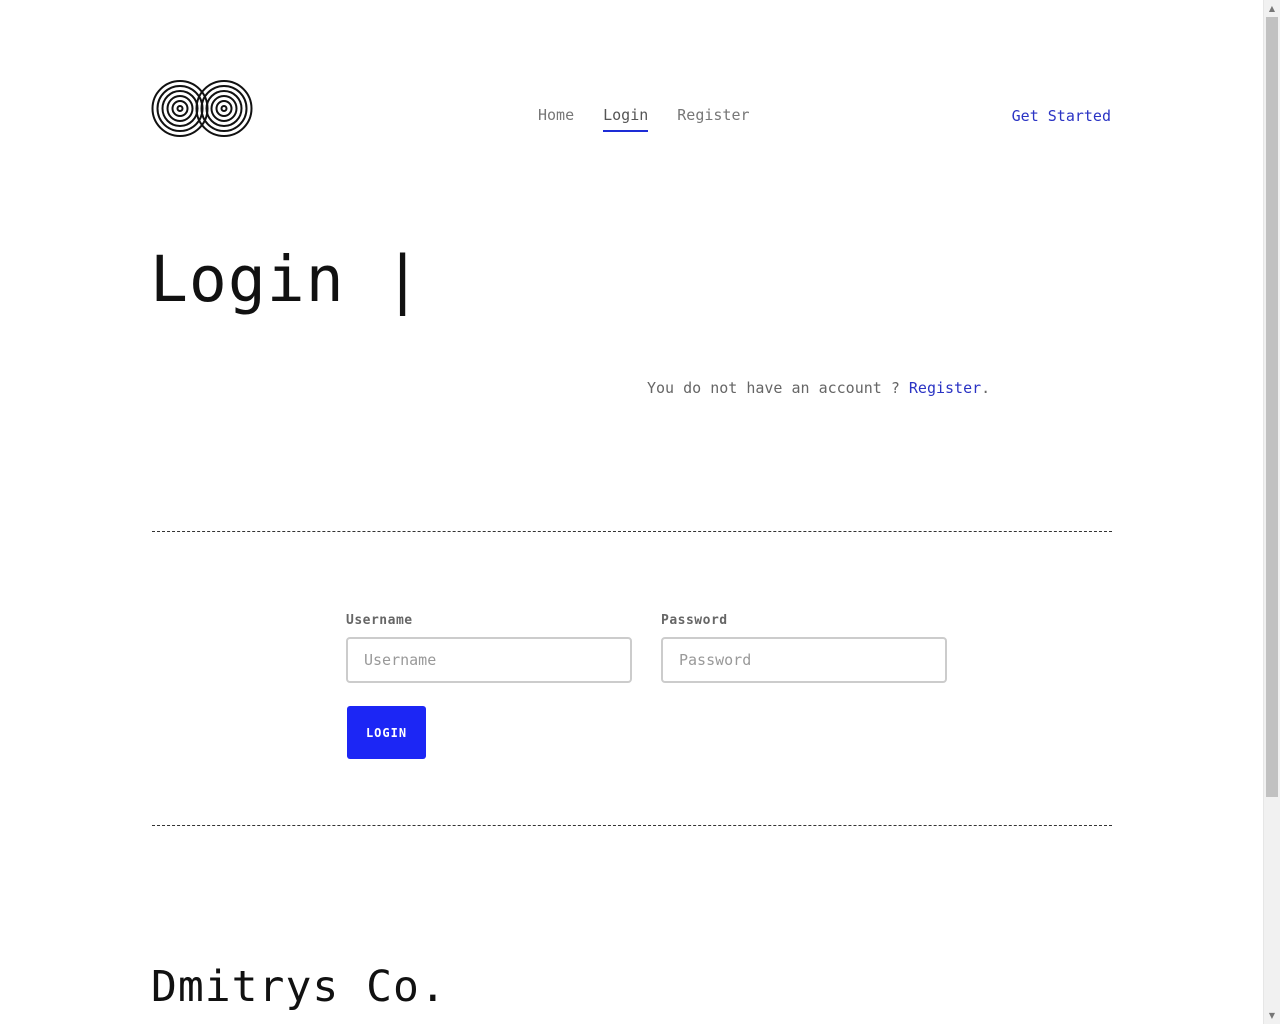 The width and height of the screenshot is (1280, 1024). Describe the element at coordinates (713, 118) in the screenshot. I see `nav-register-link: Register` at that location.